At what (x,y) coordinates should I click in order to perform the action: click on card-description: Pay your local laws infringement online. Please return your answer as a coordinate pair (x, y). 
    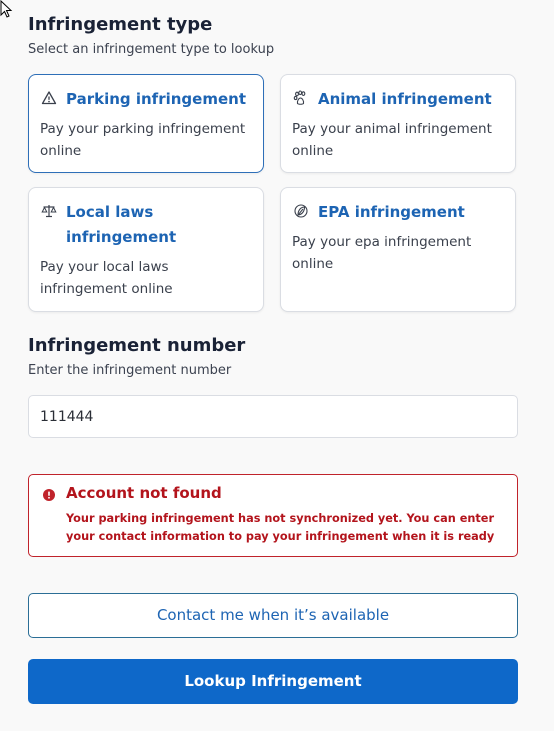
    Looking at the image, I should click on (106, 278).